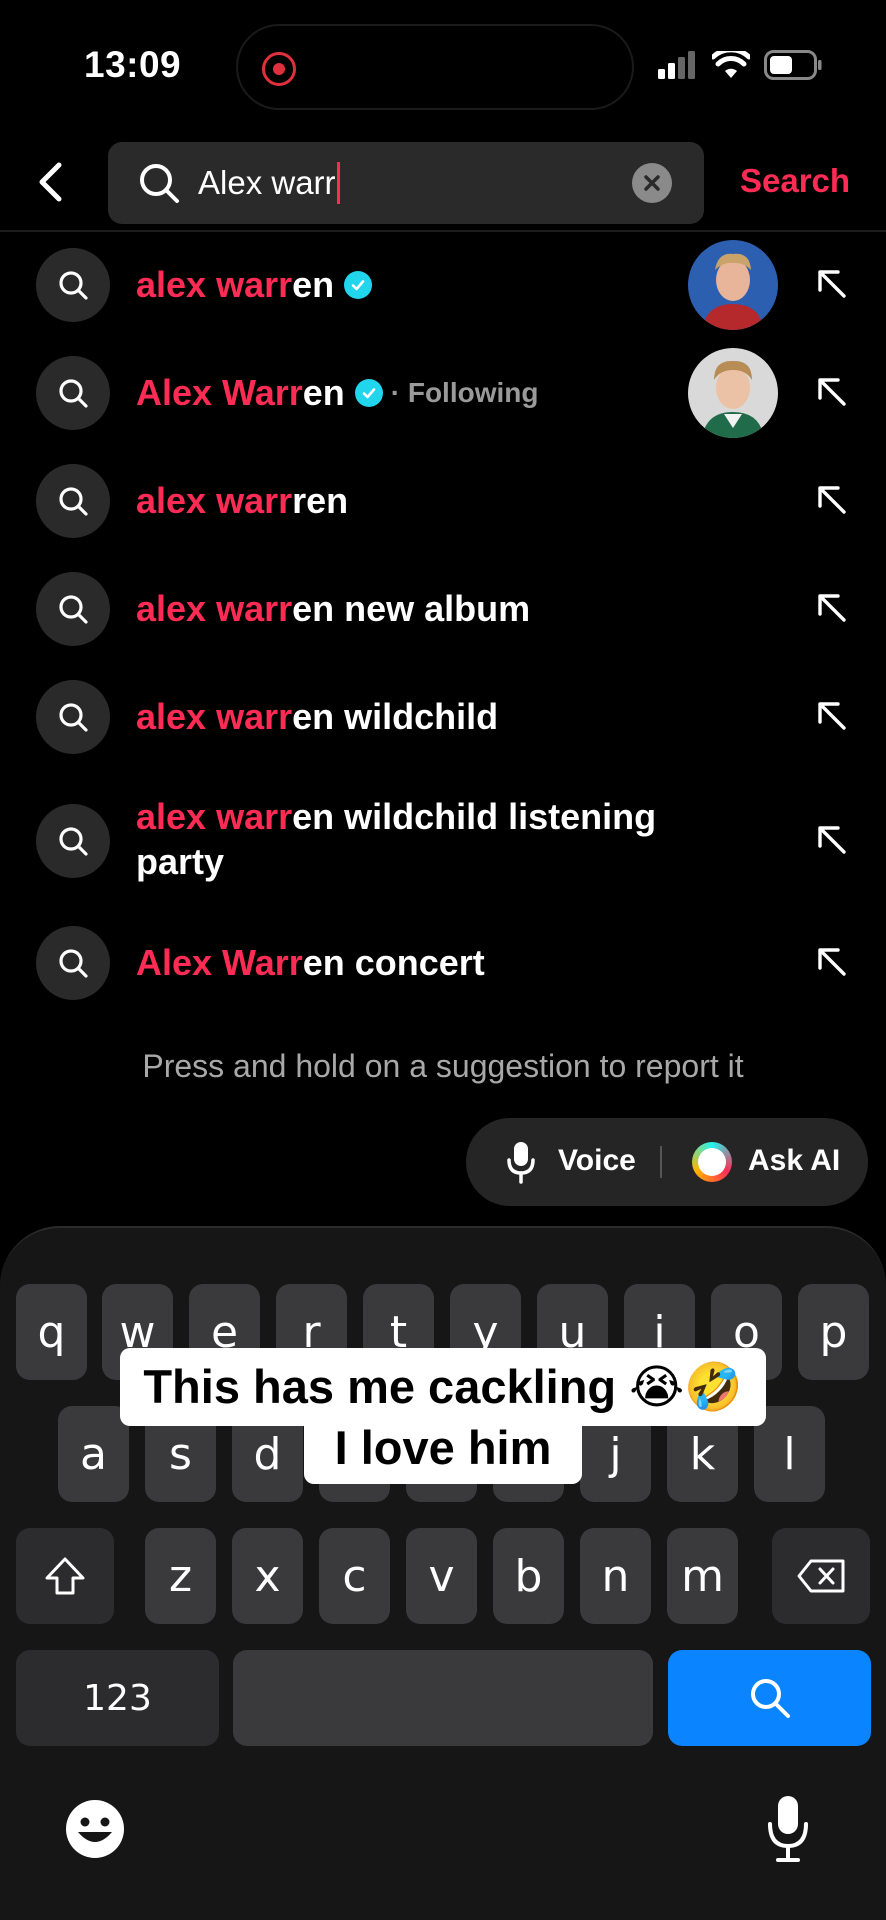 Image resolution: width=886 pixels, height=1920 pixels. Describe the element at coordinates (279, 69) in the screenshot. I see `screen-recording-icon` at that location.